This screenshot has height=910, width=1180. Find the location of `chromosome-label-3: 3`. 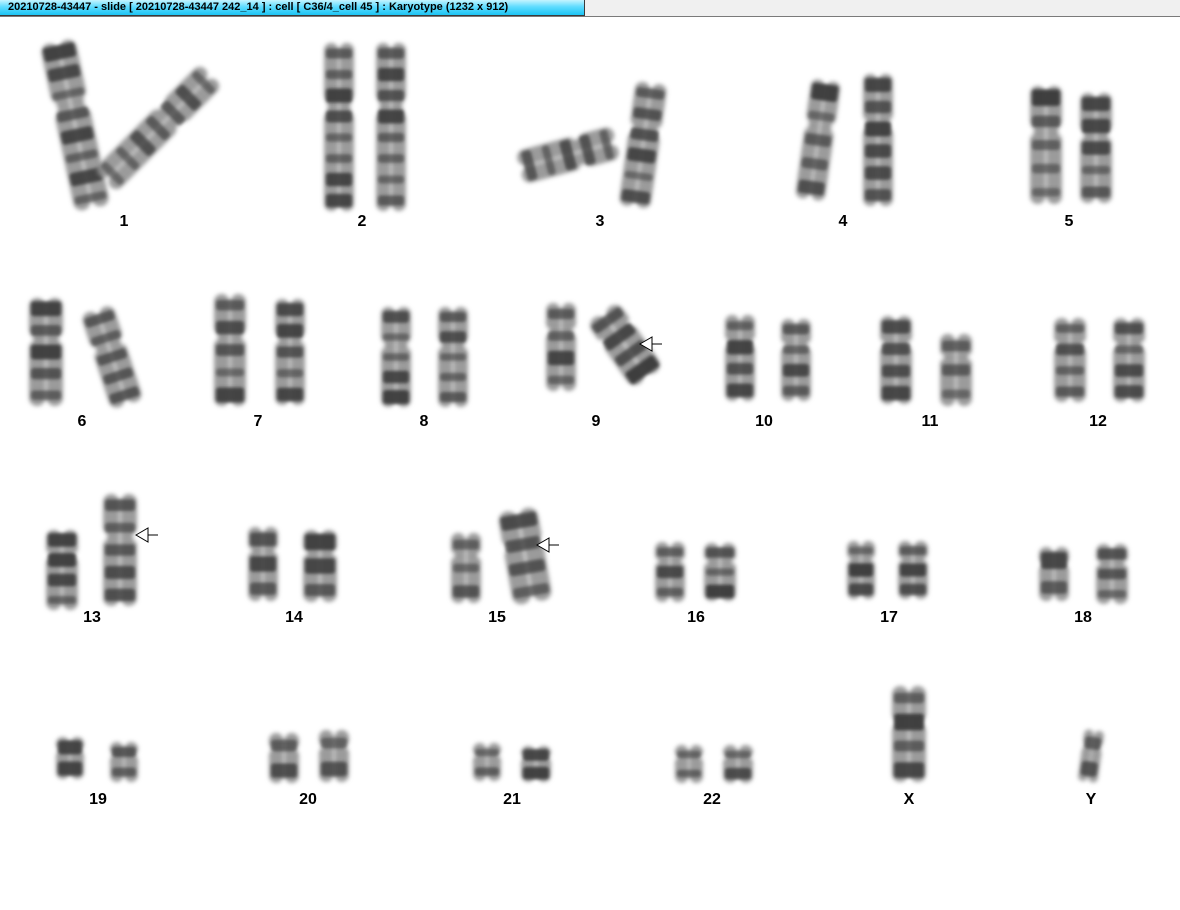

chromosome-label-3: 3 is located at coordinates (600, 221).